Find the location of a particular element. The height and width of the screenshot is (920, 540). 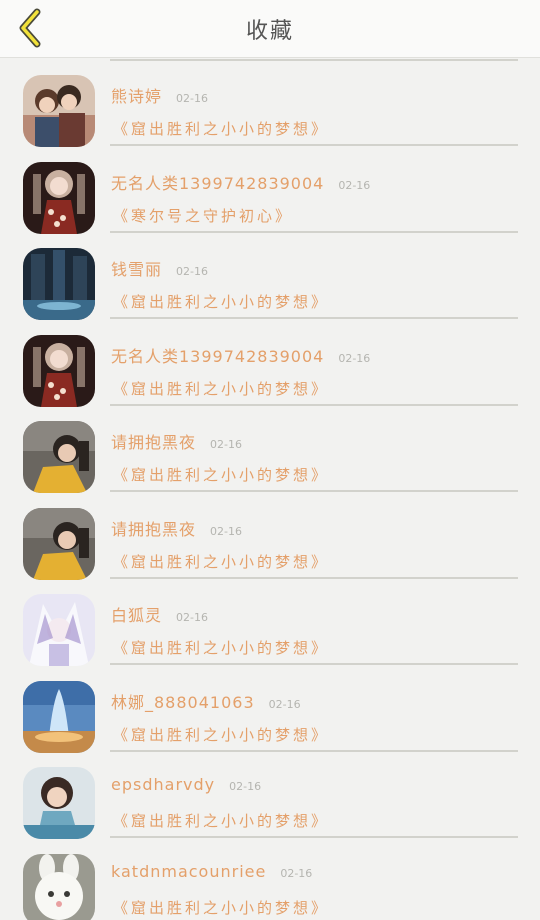

author-name: katdnmacounriee is located at coordinates (189, 871).